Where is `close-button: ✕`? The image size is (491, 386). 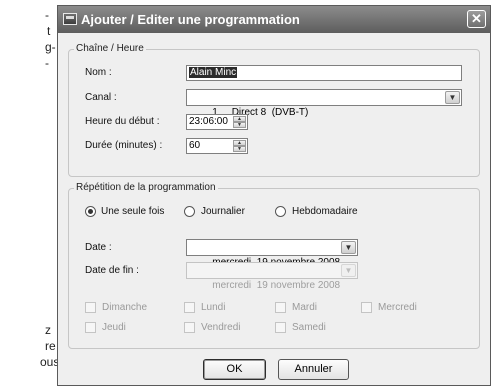 close-button: ✕ is located at coordinates (476, 19).